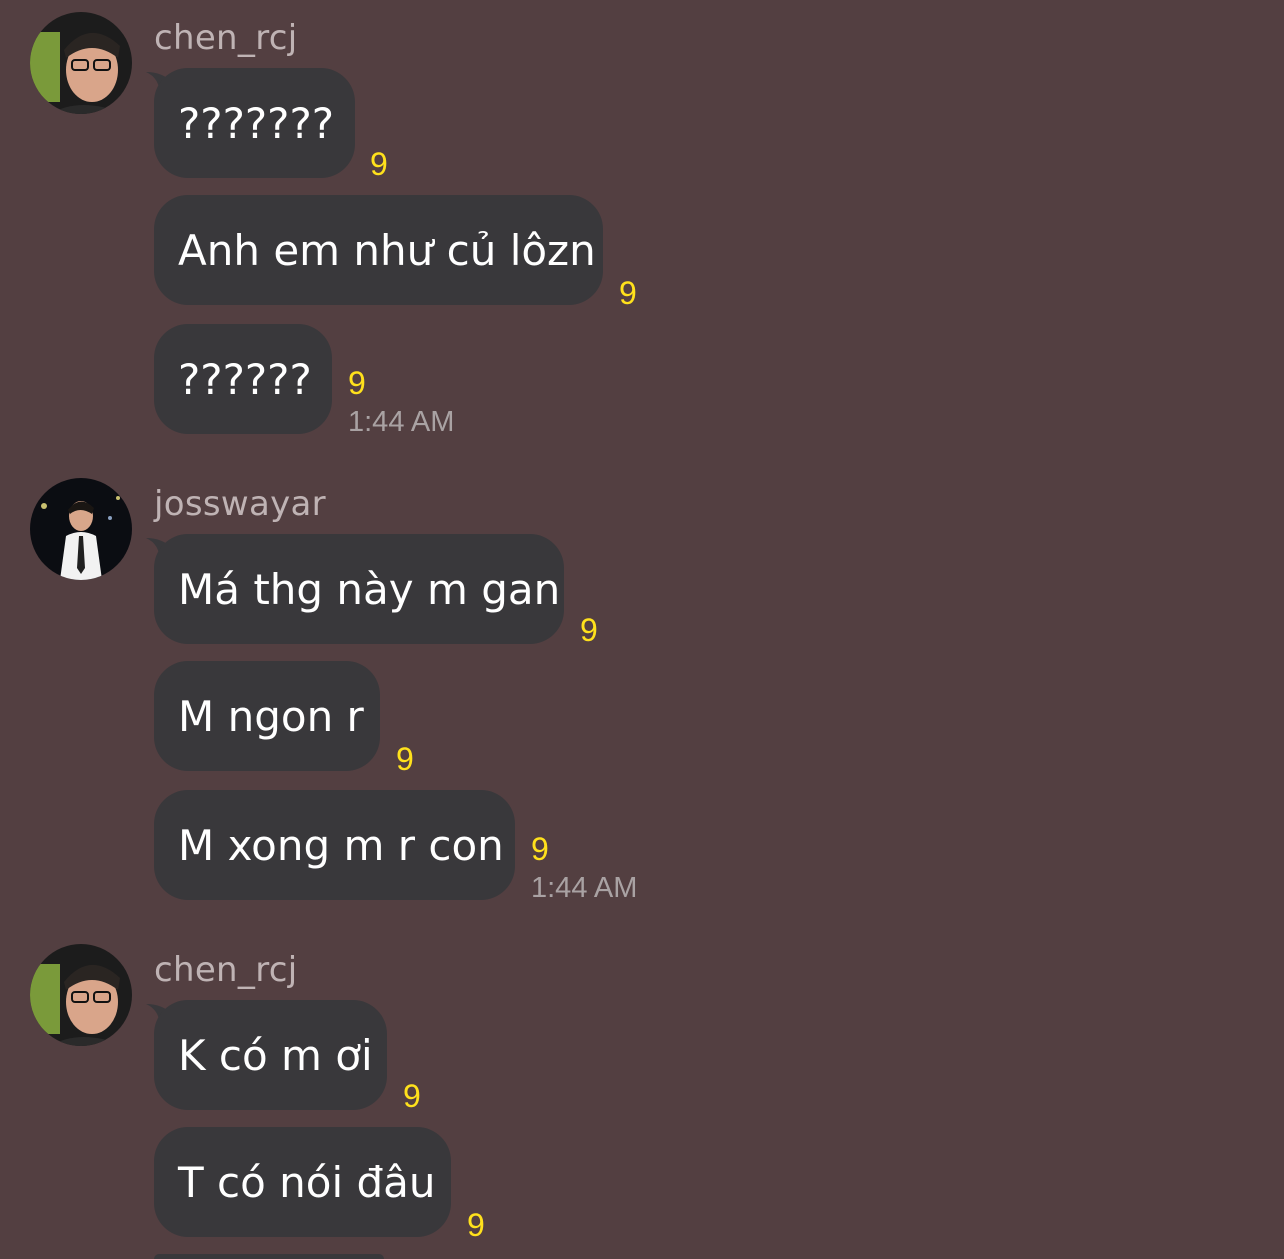  I want to click on message-bubble: T có nói đâu, so click(302, 1182).